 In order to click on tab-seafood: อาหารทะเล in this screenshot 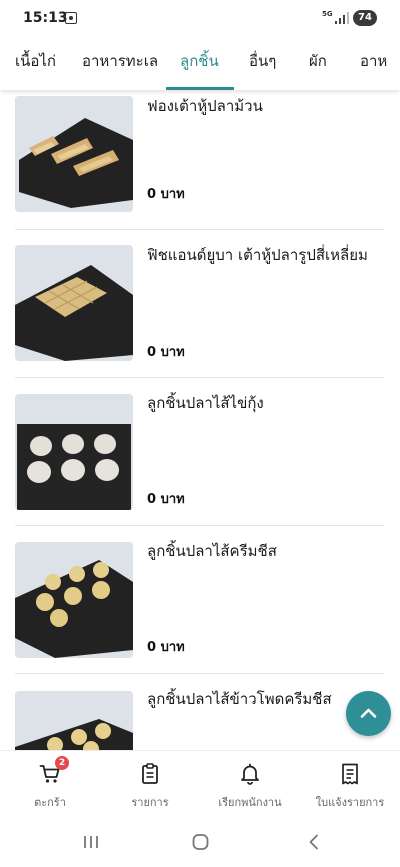, I will do `click(120, 63)`.